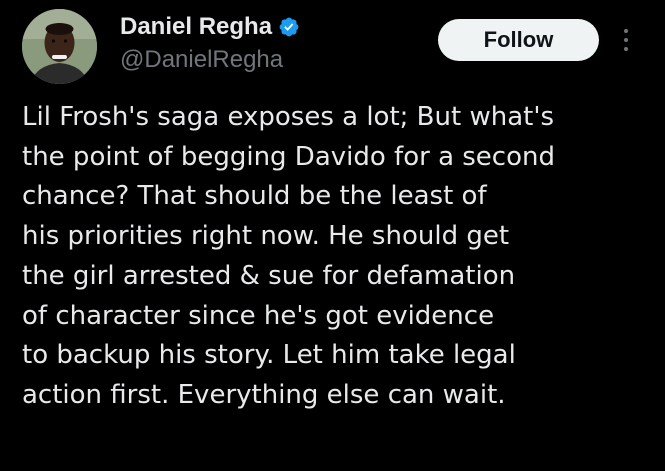  Describe the element at coordinates (201, 60) in the screenshot. I see `author-handle: @DanielRegha` at that location.